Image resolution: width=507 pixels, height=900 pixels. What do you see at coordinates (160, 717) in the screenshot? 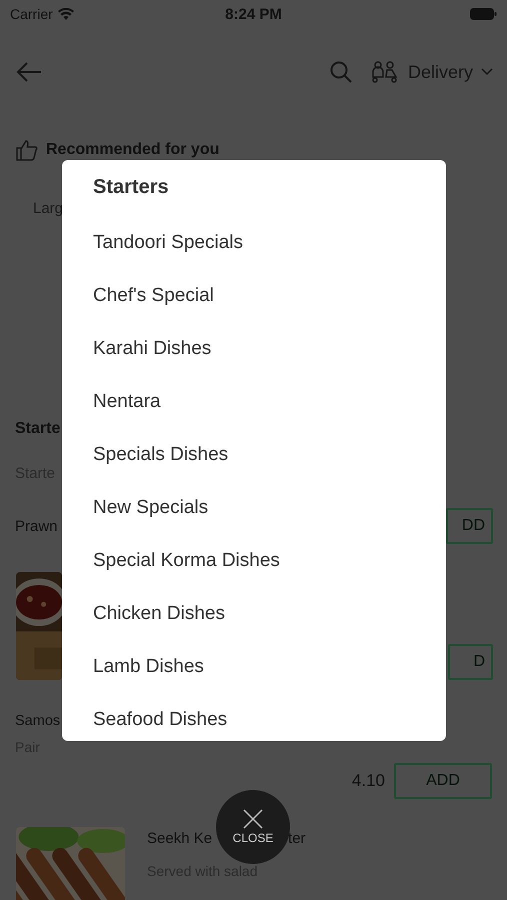
I see `category-item: Seafood Dishes` at bounding box center [160, 717].